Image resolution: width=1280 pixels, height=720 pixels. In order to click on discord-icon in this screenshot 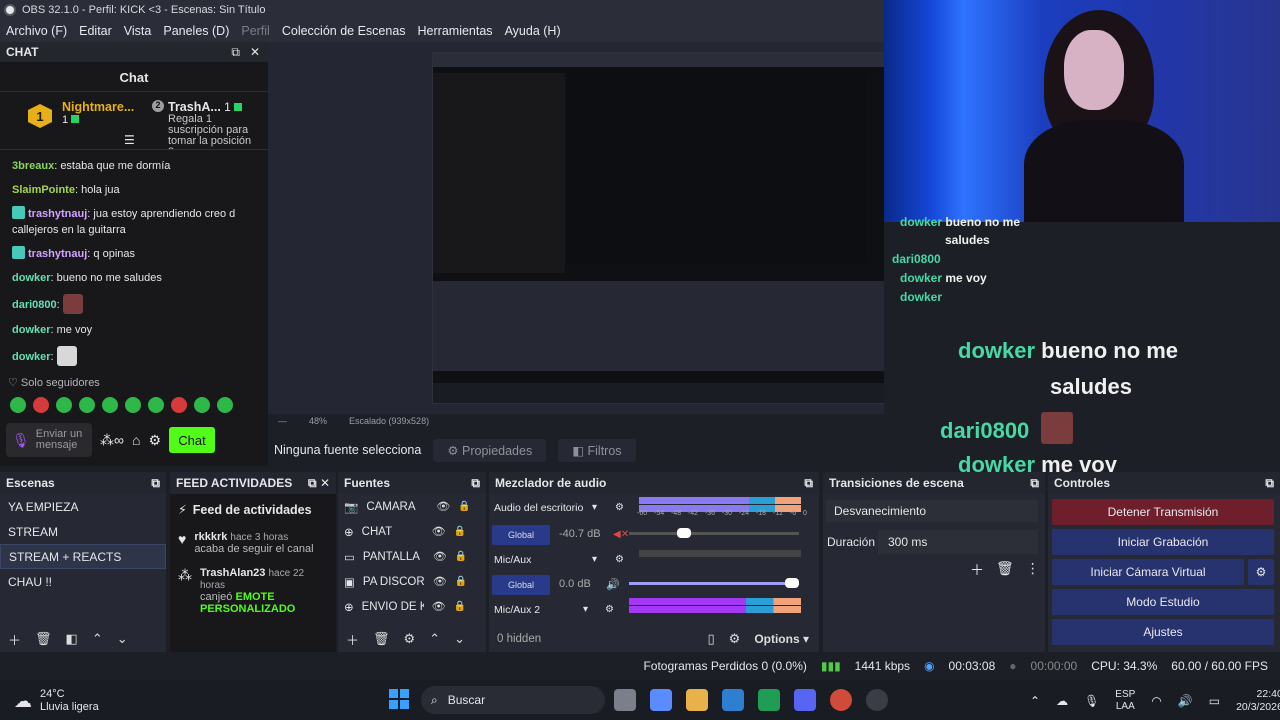, I will do `click(805, 700)`.